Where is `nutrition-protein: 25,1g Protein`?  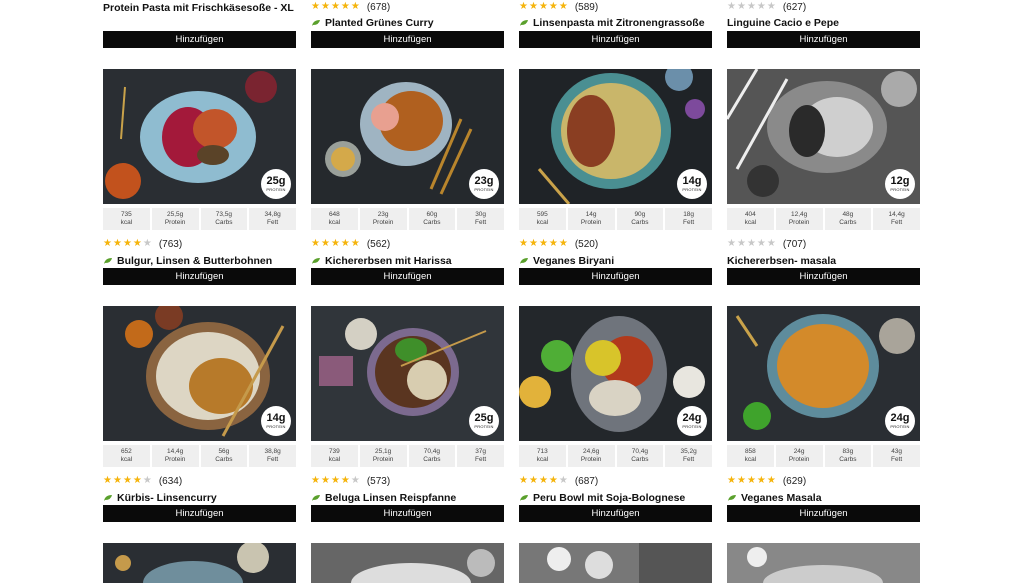
nutrition-protein: 25,1g Protein is located at coordinates (383, 456).